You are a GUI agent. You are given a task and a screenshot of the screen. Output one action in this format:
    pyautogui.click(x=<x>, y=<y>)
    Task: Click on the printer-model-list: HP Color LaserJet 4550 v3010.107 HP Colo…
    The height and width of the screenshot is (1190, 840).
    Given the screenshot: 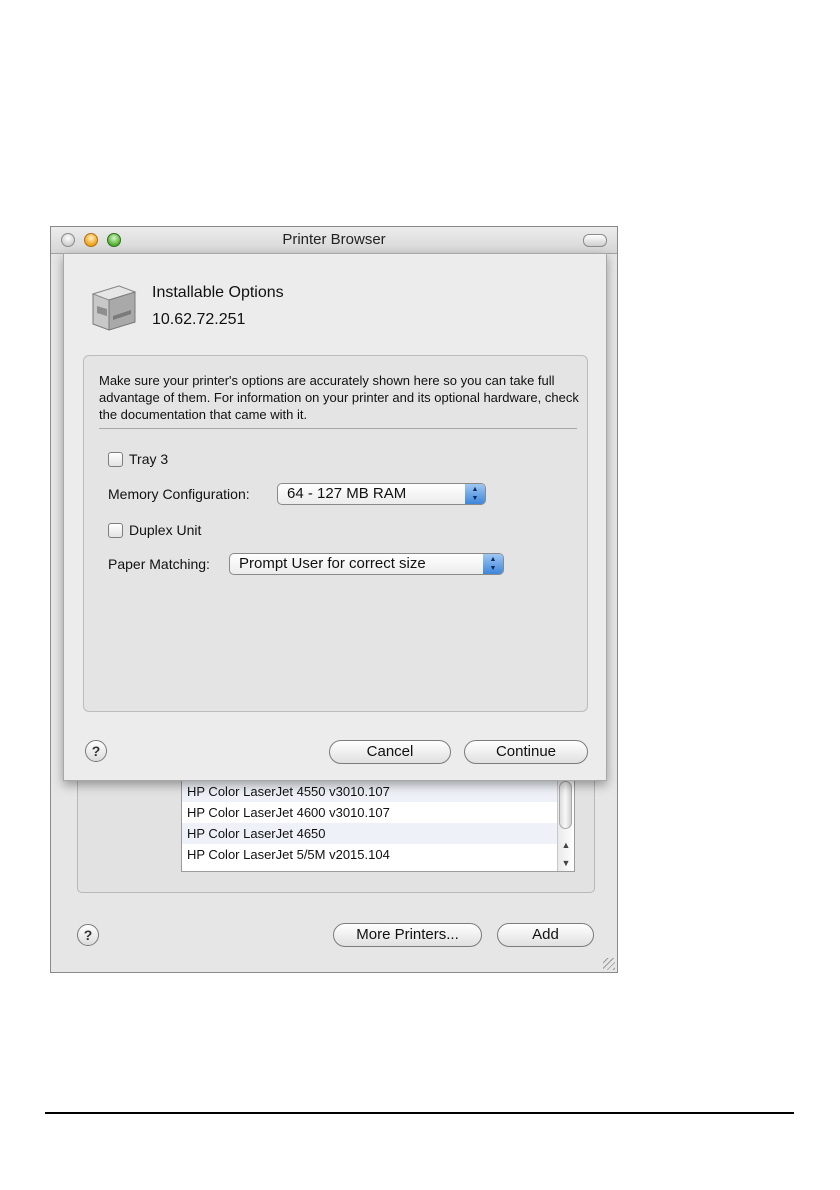 What is the action you would take?
    pyautogui.click(x=378, y=826)
    